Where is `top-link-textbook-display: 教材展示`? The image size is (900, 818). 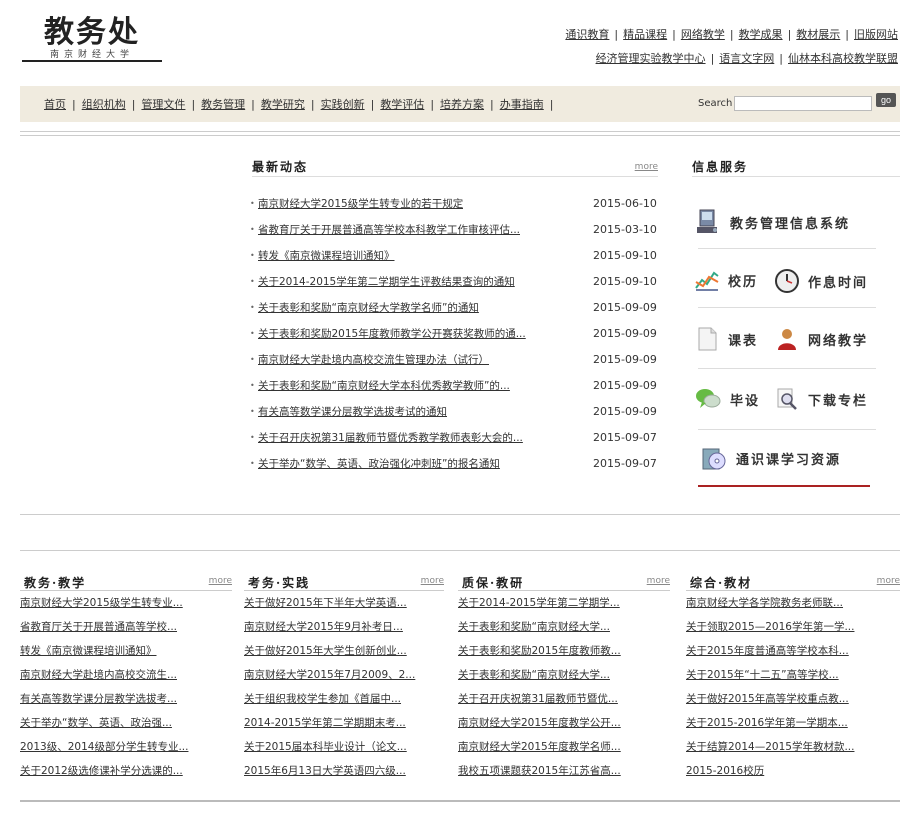
top-link-textbook-display: 教材展示 is located at coordinates (818, 34).